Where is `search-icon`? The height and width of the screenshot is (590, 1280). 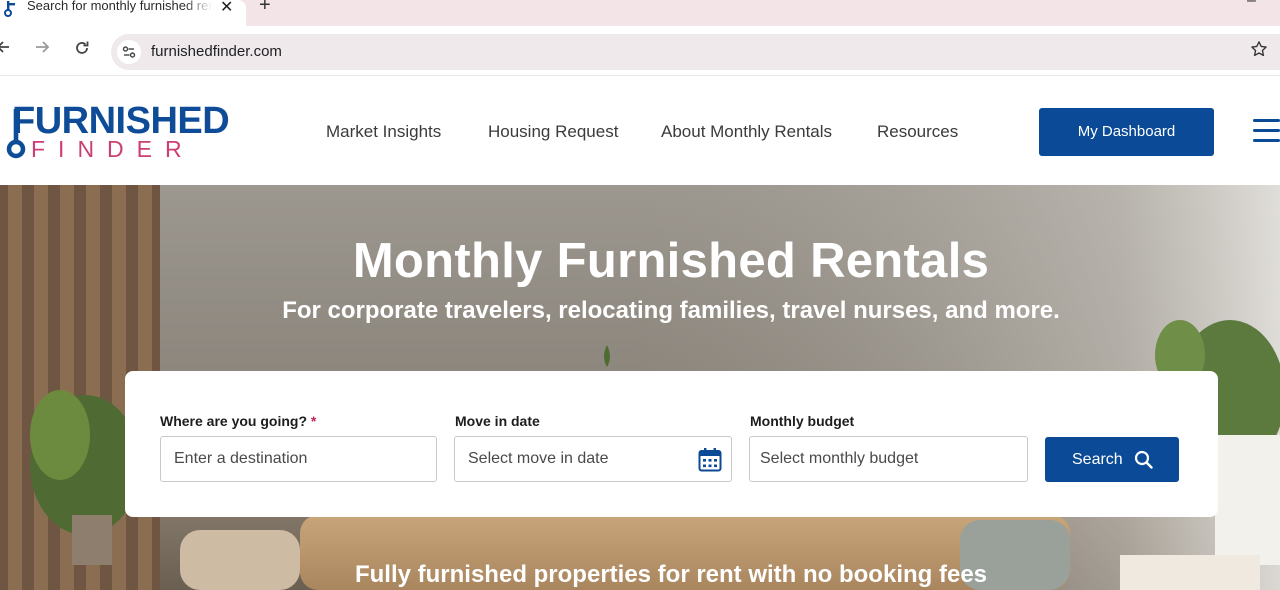
search-icon is located at coordinates (1143, 459).